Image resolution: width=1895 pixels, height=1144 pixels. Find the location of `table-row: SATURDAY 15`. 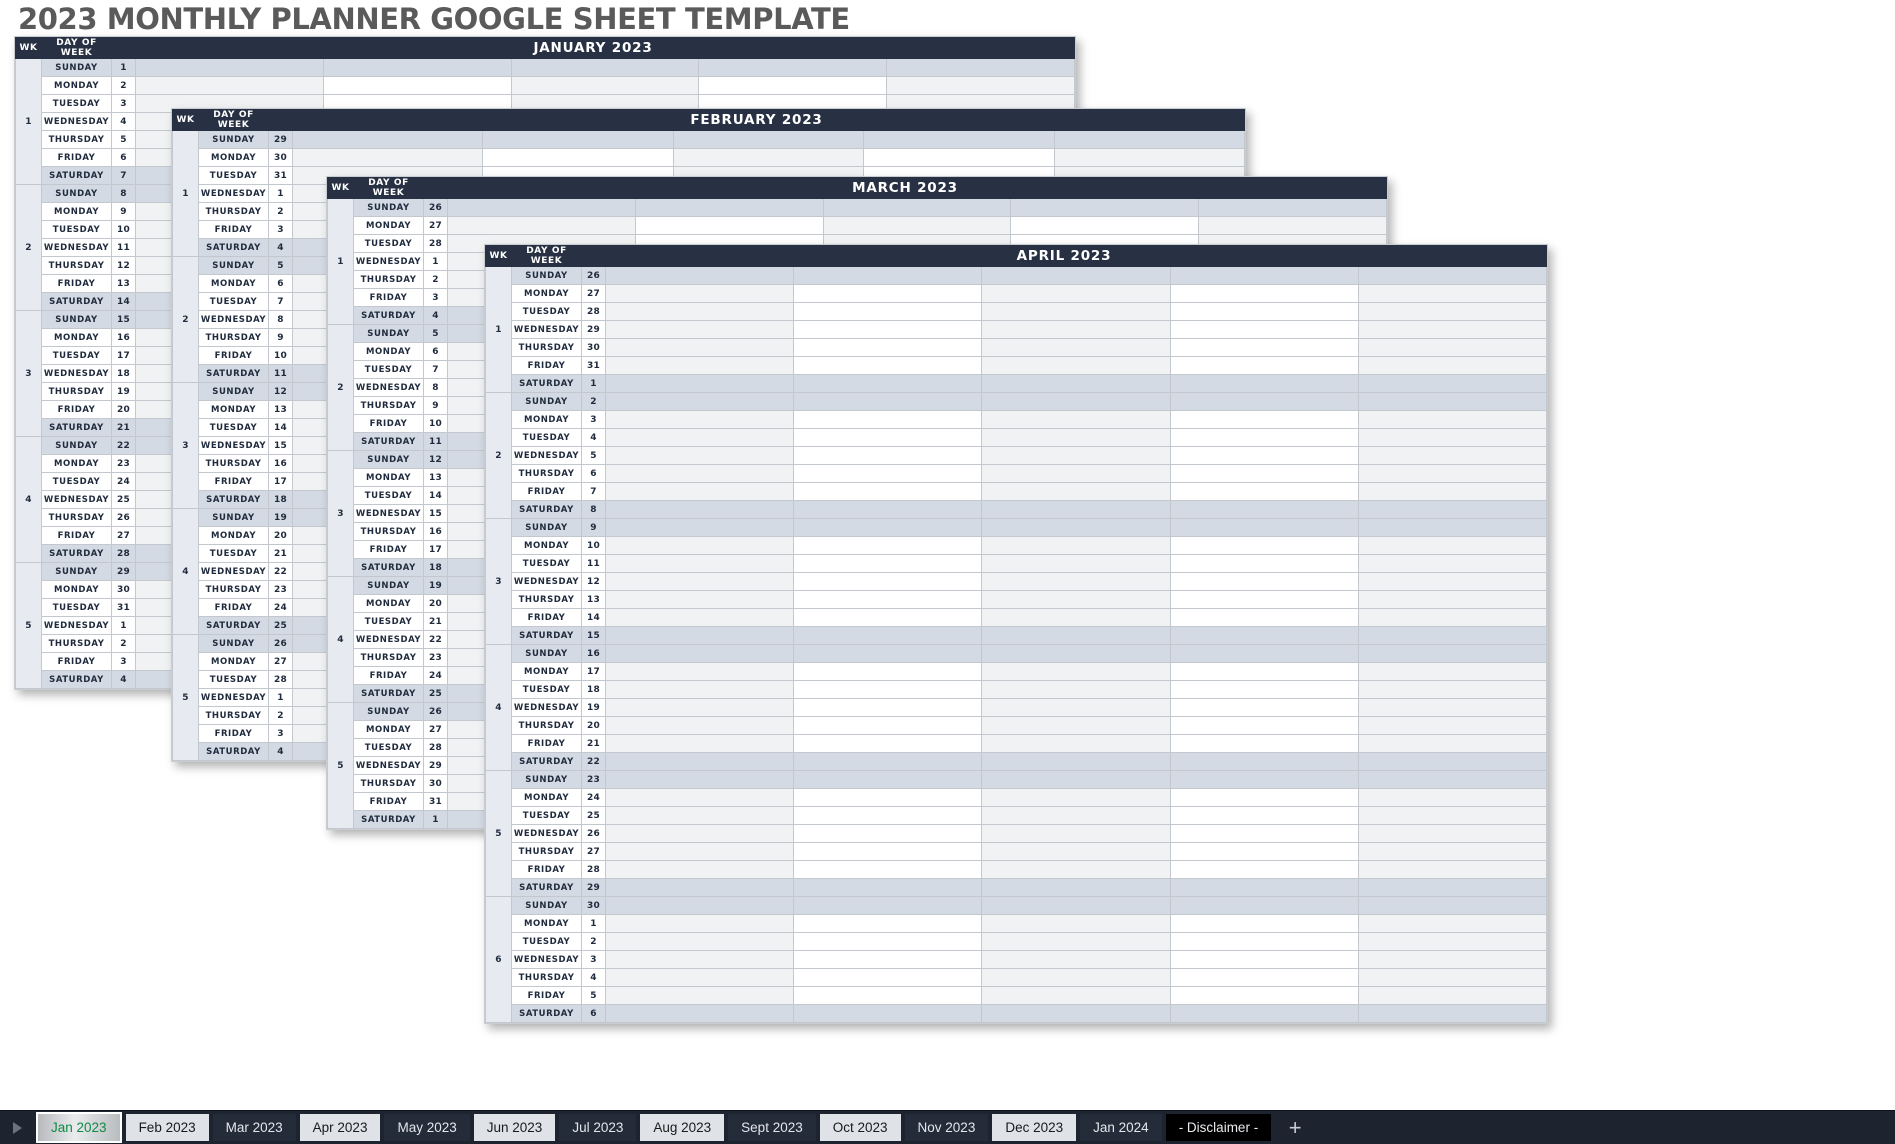

table-row: SATURDAY 15 is located at coordinates (1017, 635).